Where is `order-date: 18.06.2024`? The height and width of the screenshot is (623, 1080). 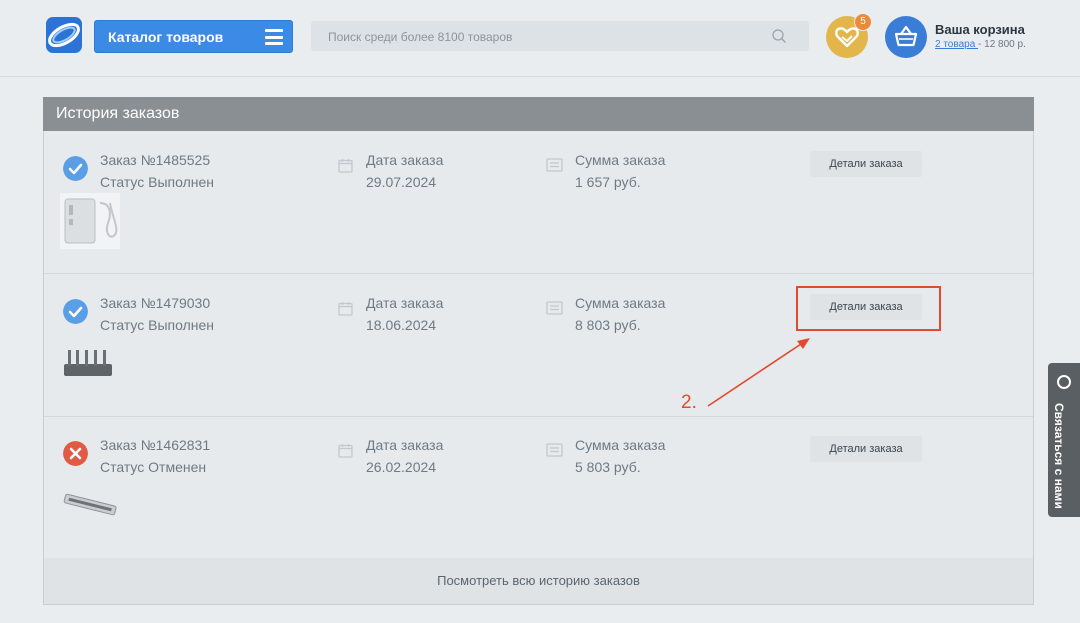 order-date: 18.06.2024 is located at coordinates (401, 325).